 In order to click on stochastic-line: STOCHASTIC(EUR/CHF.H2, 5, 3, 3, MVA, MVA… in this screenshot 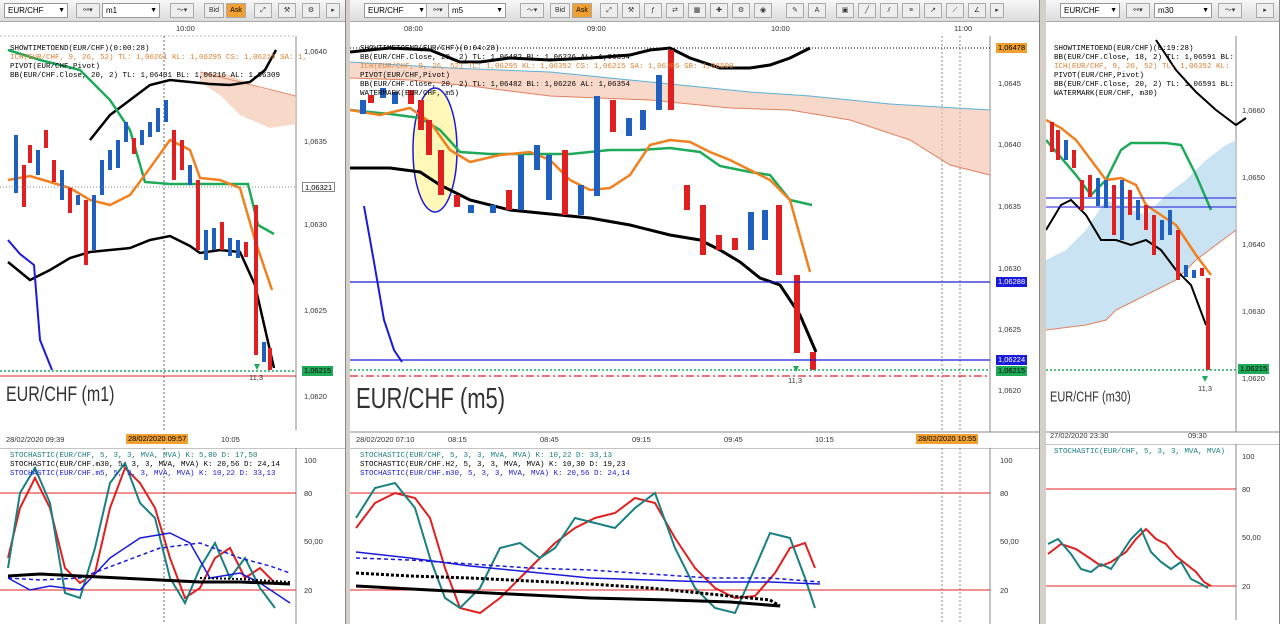, I will do `click(493, 465)`.